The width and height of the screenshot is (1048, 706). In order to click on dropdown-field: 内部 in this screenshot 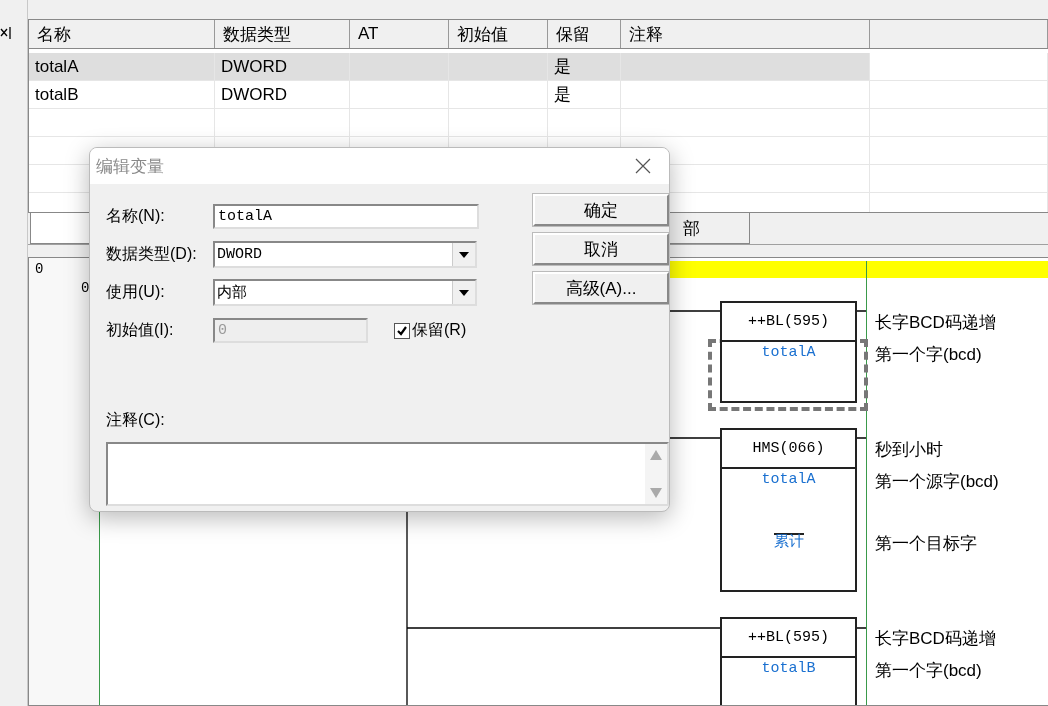, I will do `click(345, 292)`.